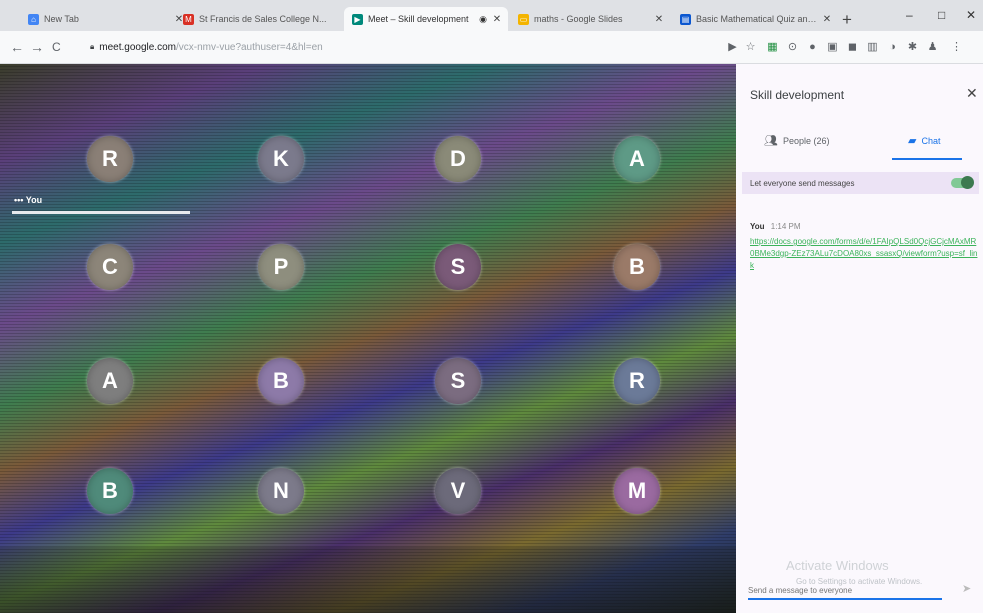 This screenshot has width=983, height=613. Describe the element at coordinates (806, 140) in the screenshot. I see `tab-people-label: People (26)` at that location.